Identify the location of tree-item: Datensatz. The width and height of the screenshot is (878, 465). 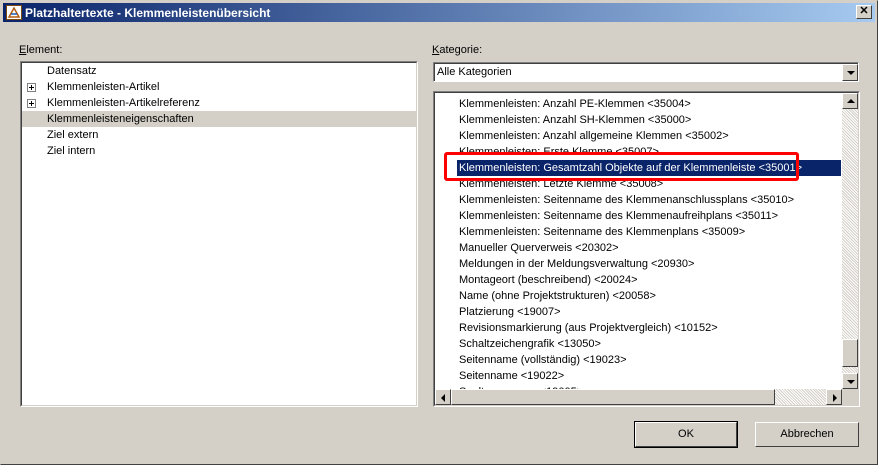
(219, 71).